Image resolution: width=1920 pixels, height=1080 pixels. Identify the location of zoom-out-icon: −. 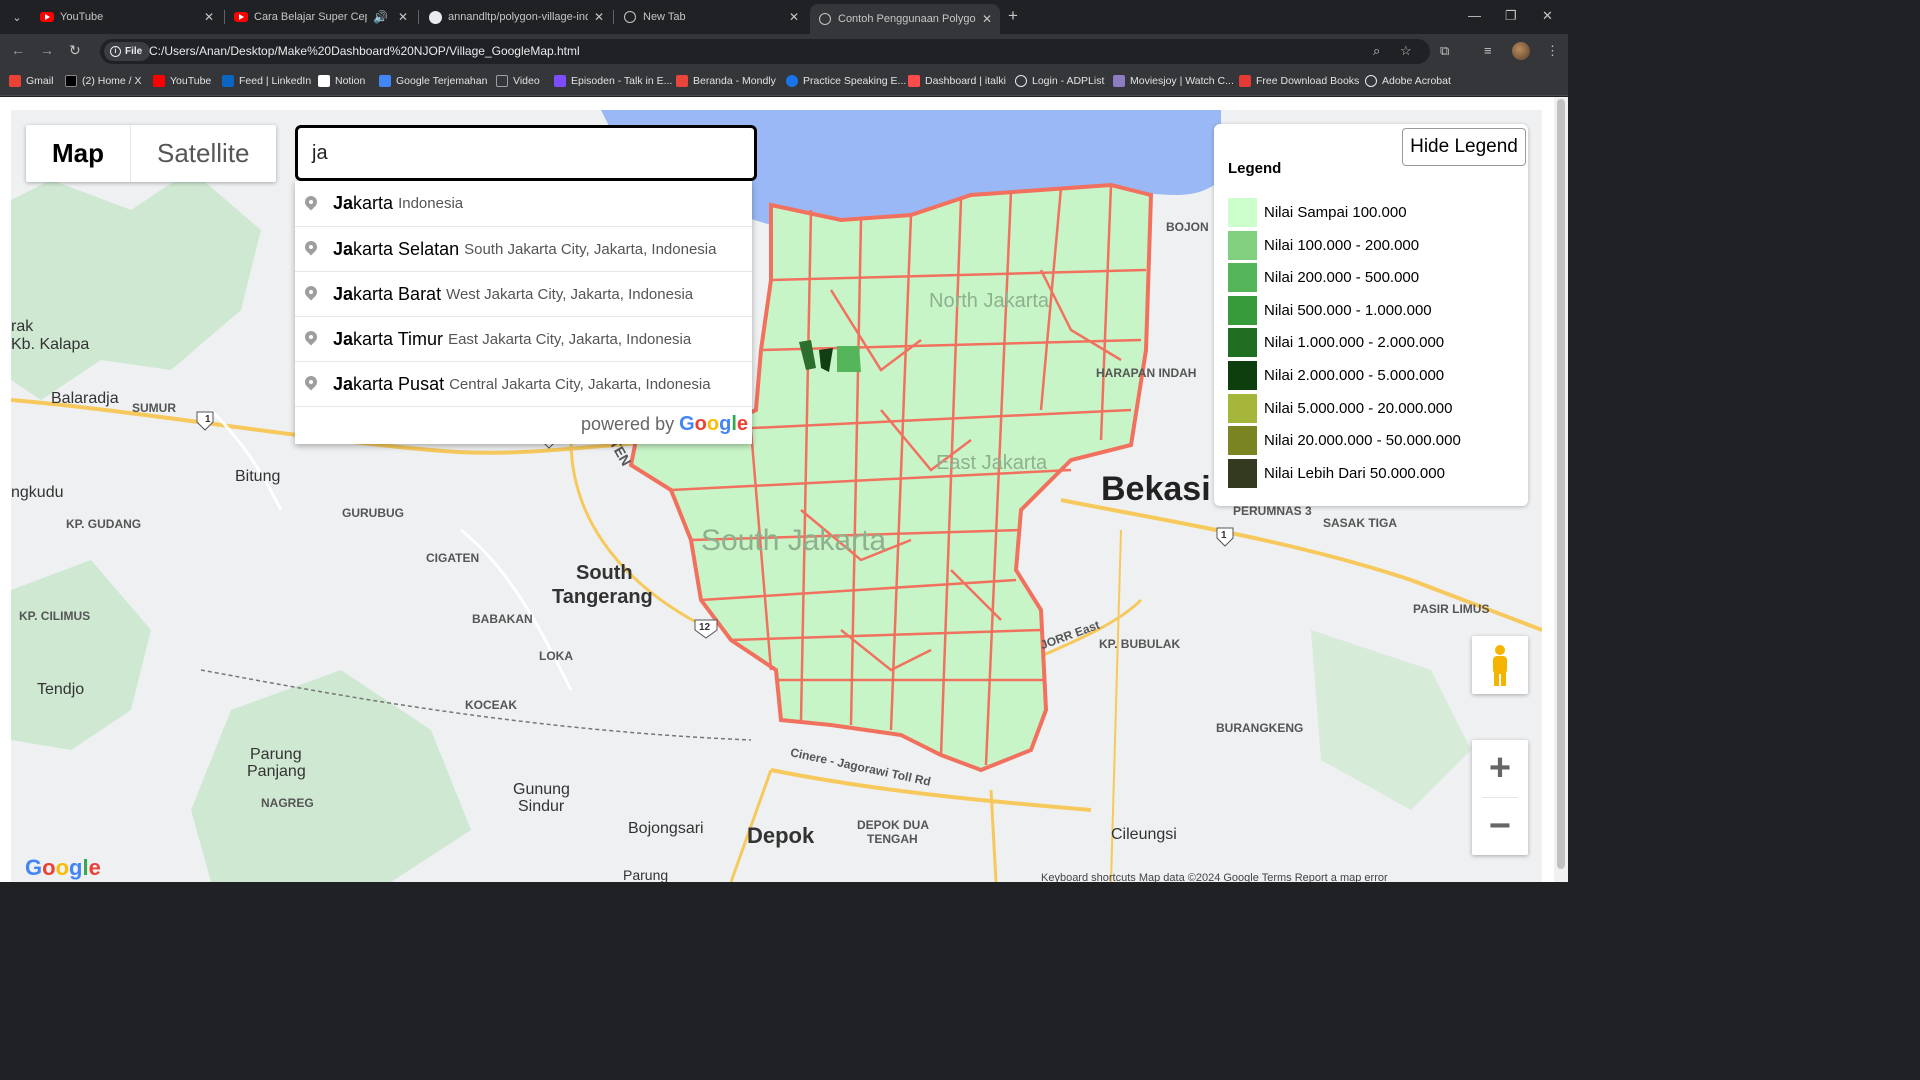
(1500, 826).